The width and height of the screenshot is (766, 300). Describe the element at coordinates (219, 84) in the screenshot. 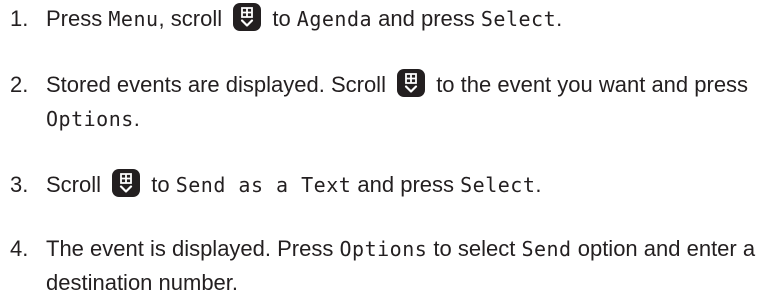

I see `step-text-run: Stored events are displayed. Scroll` at that location.